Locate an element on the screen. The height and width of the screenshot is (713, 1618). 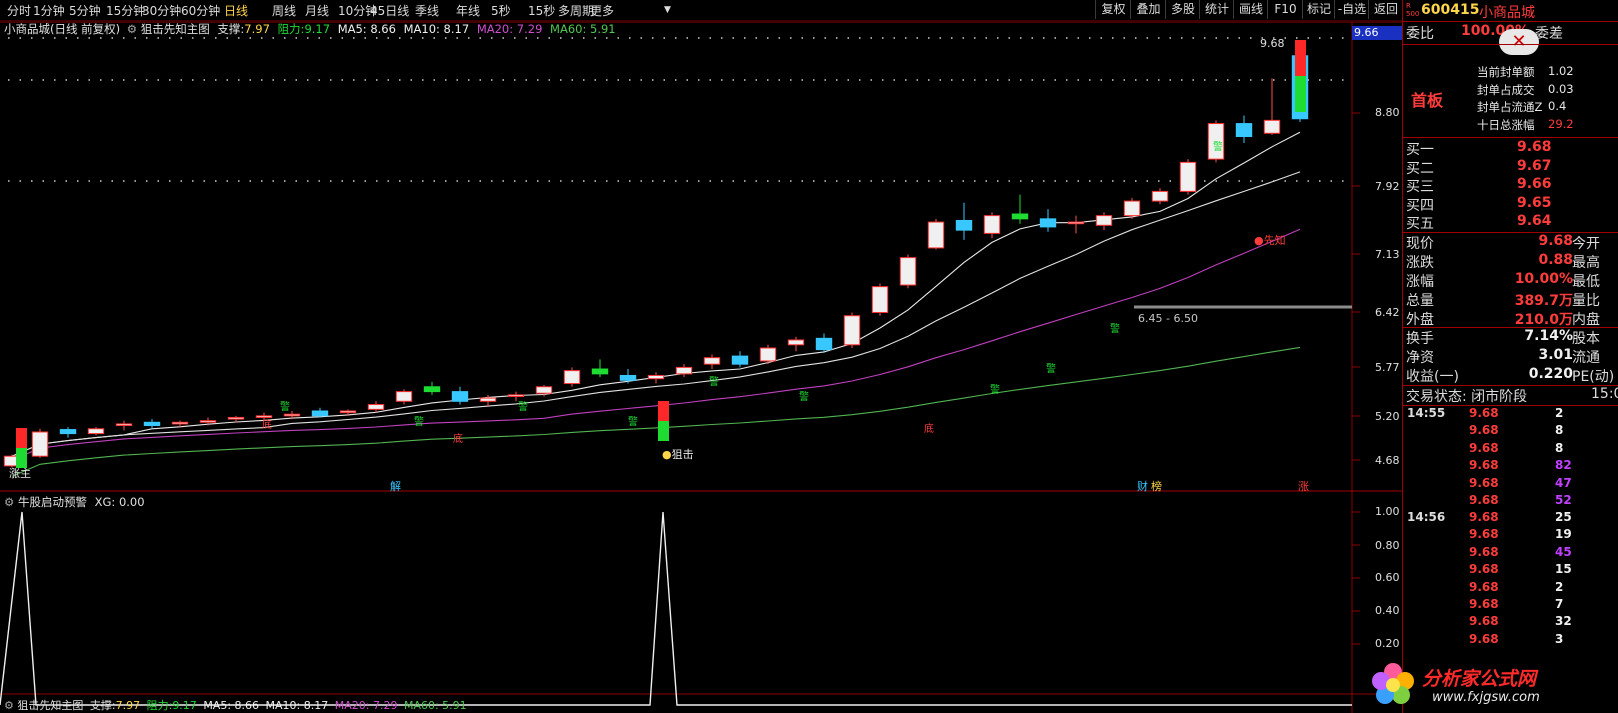
main-rise-marker: 涨主 is located at coordinates (20, 473).